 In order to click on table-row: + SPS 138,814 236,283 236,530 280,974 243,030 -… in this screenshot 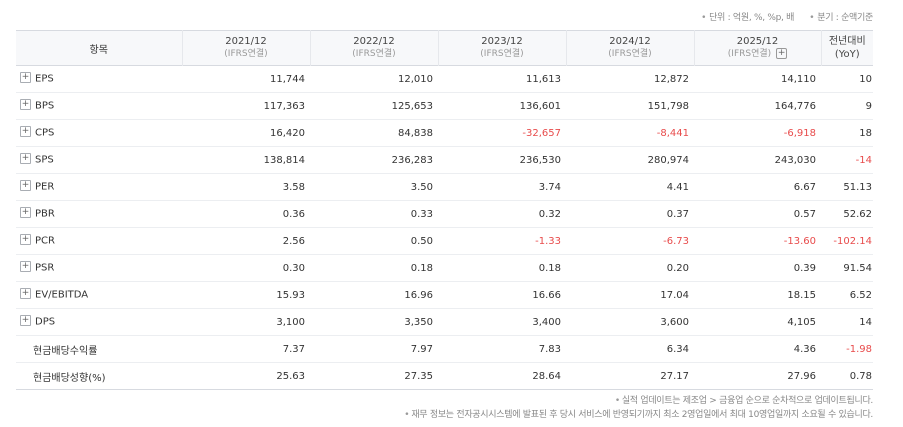, I will do `click(444, 160)`.